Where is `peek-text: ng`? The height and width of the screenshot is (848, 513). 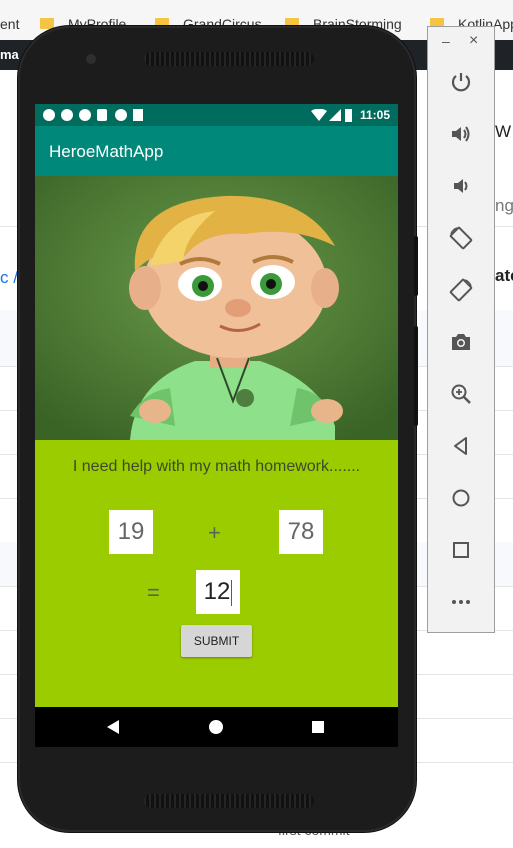
peek-text: ng is located at coordinates (504, 205).